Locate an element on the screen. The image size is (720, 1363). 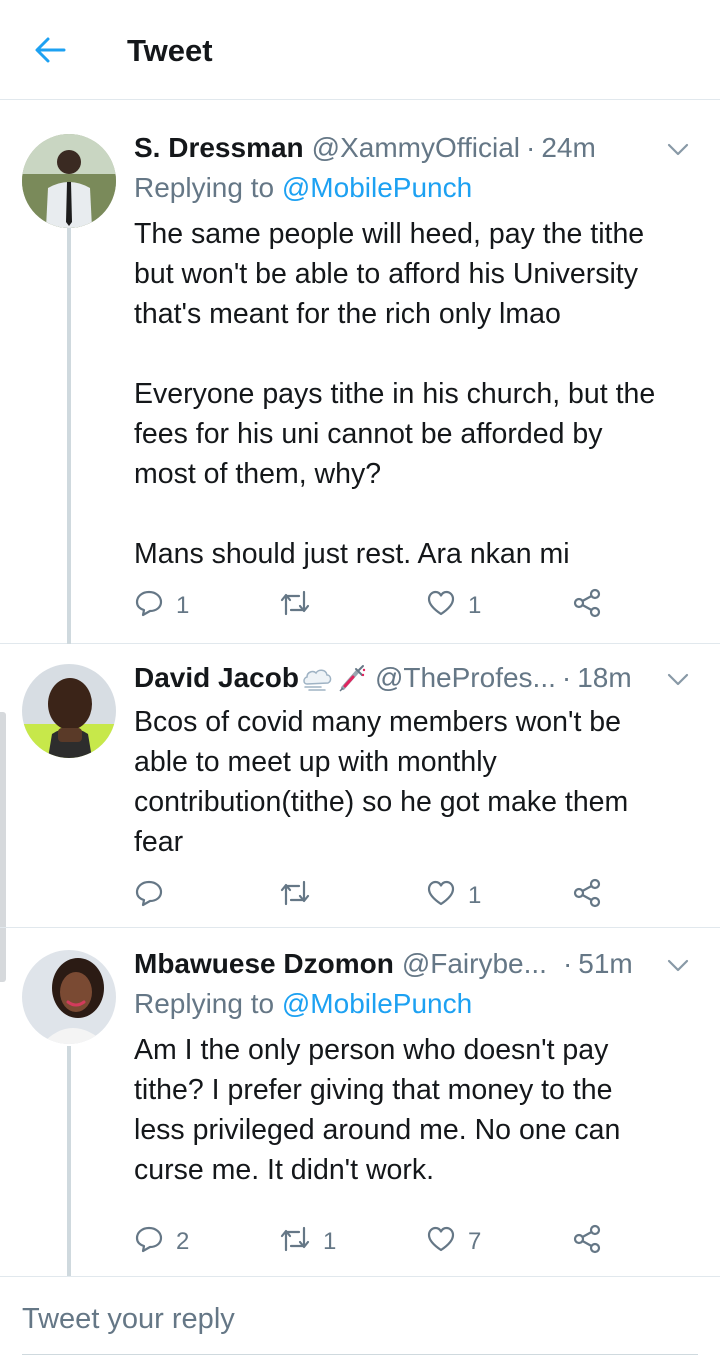
reply-button is located at coordinates (155, 896).